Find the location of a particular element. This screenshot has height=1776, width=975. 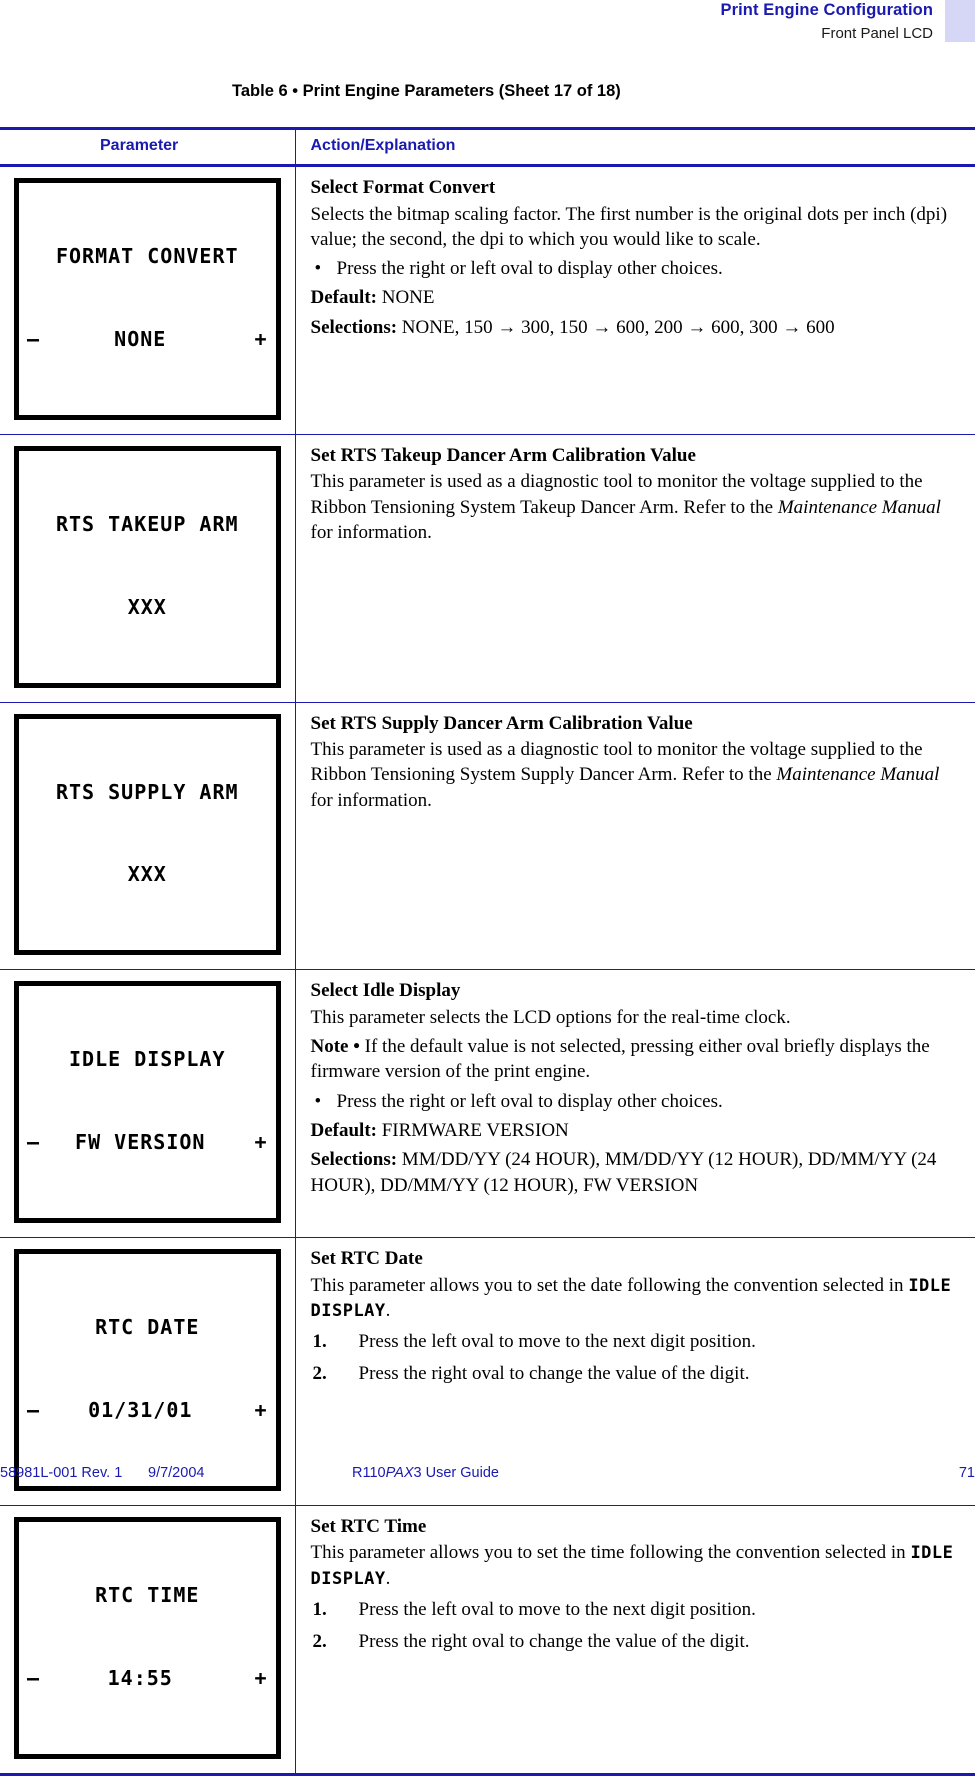

table-header-row: Parameter Action/Explanation is located at coordinates (487, 147).